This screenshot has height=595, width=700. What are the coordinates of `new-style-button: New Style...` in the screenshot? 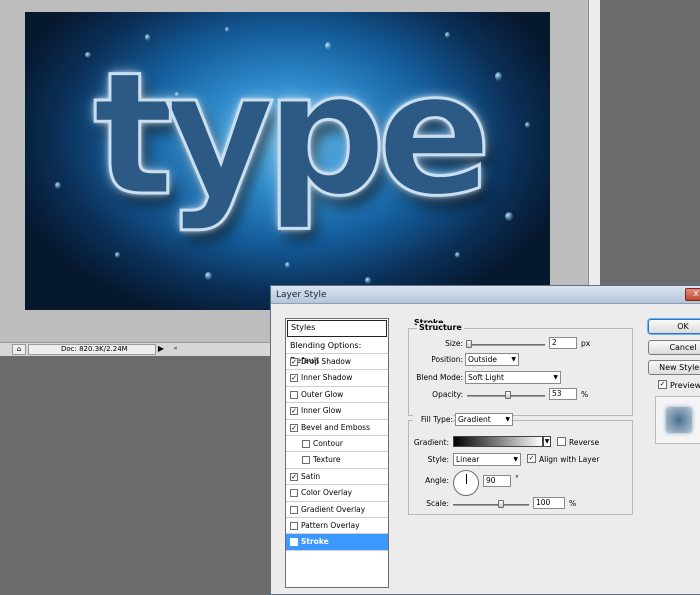 It's located at (674, 367).